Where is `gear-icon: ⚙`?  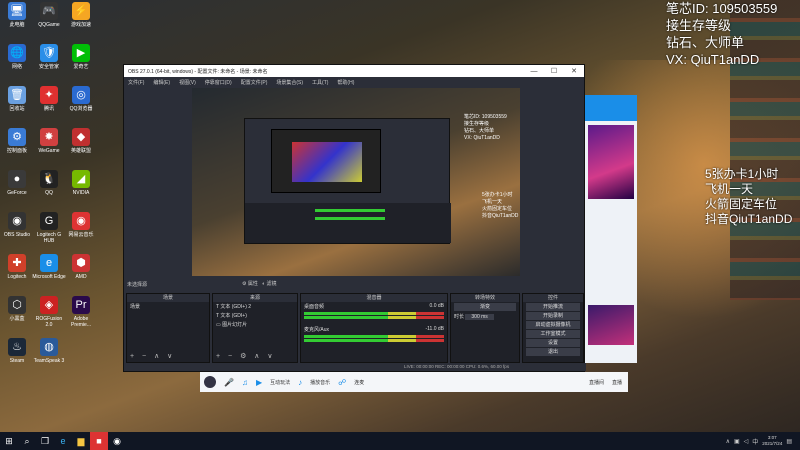
gear-icon: ⚙ is located at coordinates (244, 284).